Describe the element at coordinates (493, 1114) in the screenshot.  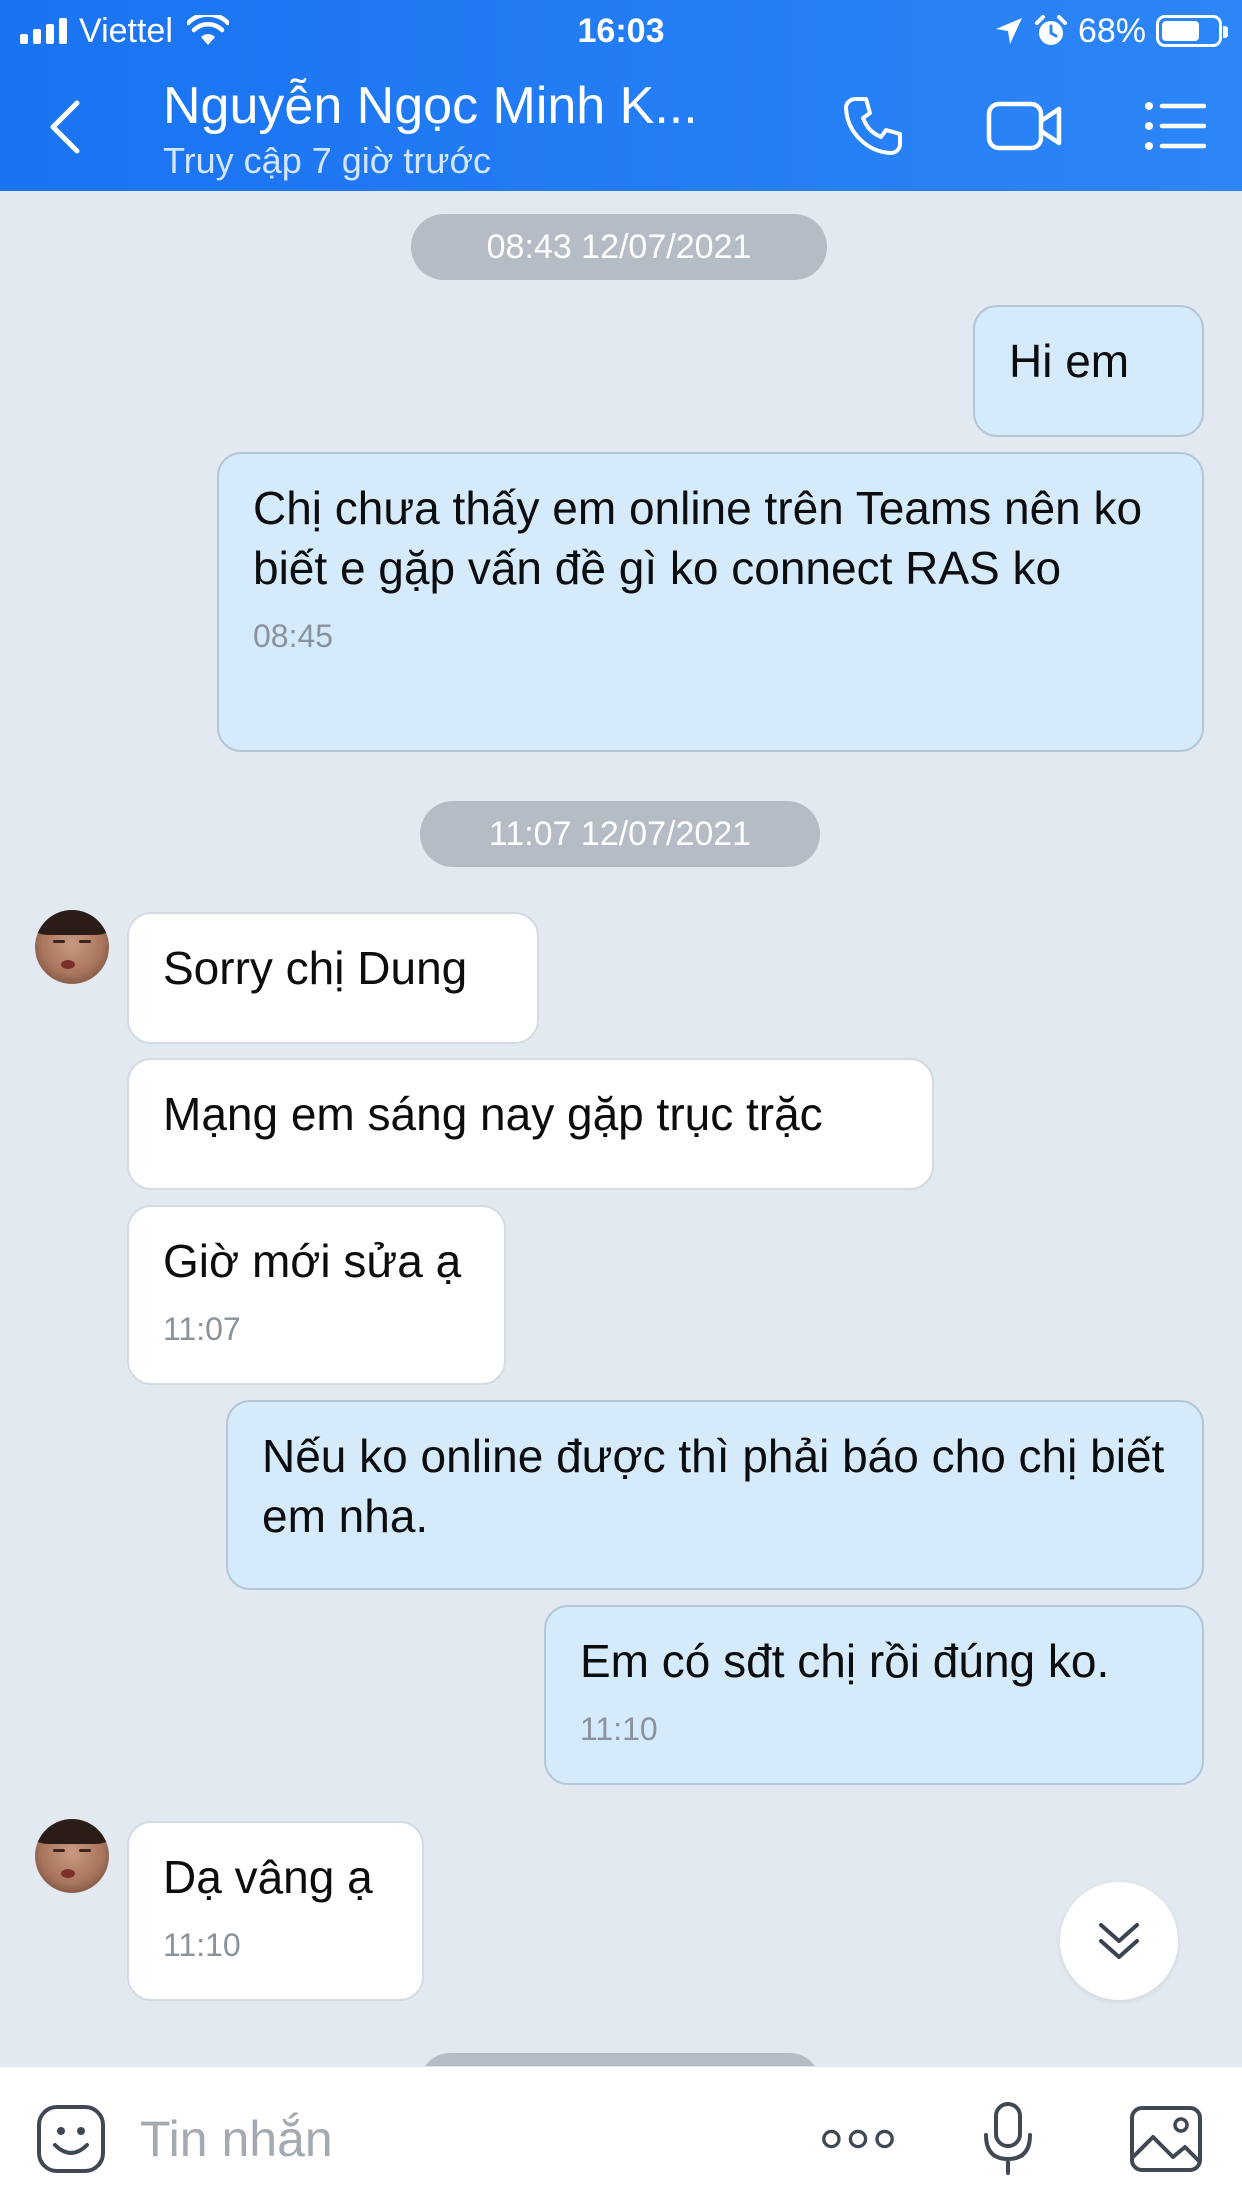
I see `message-text: Mạng em sáng nay gặp trục trặc` at that location.